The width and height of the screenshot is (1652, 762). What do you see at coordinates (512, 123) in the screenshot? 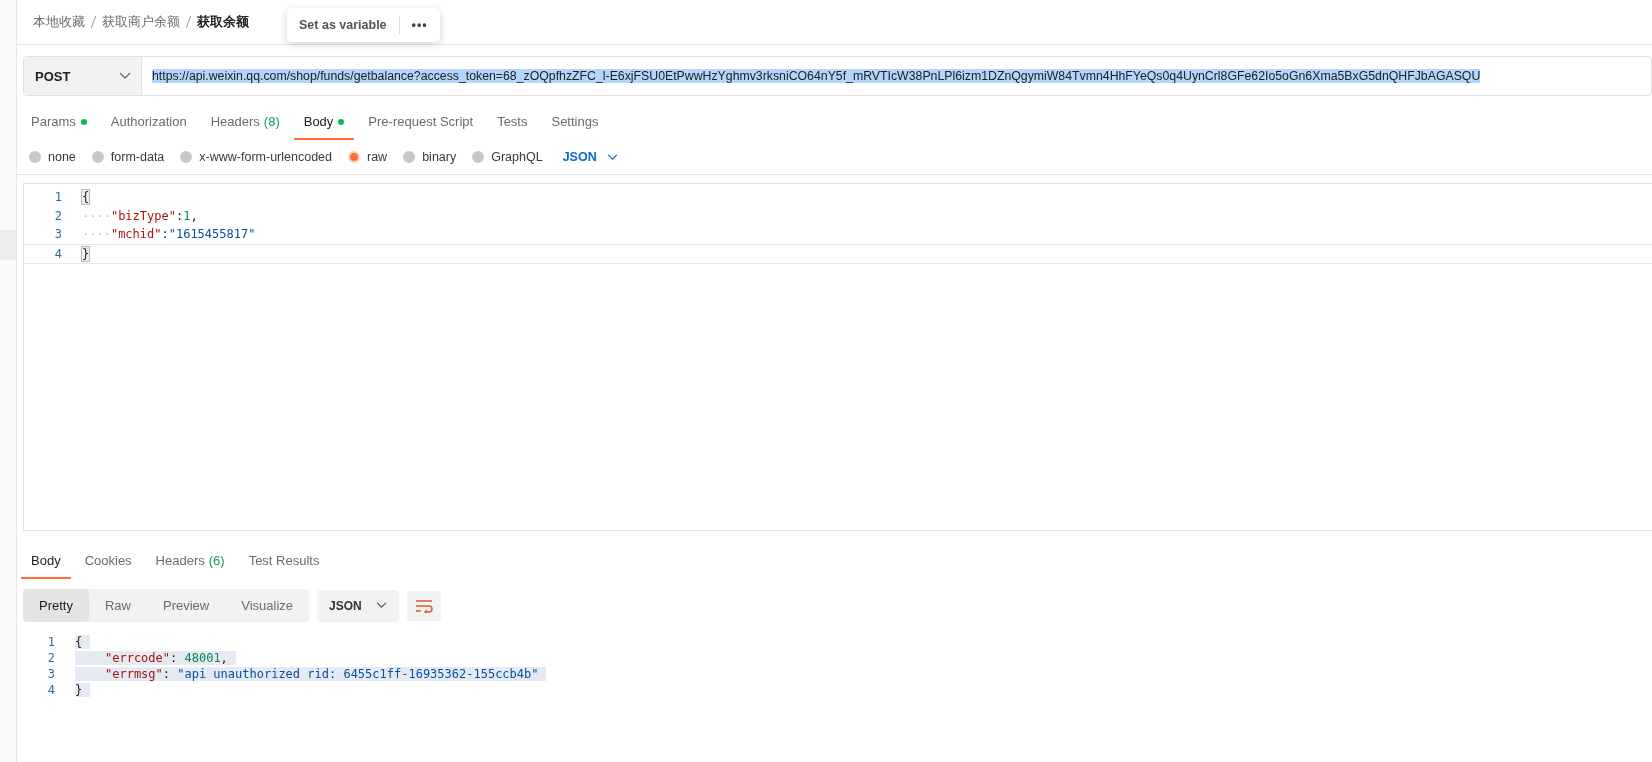
I see `request-tab: Tests` at bounding box center [512, 123].